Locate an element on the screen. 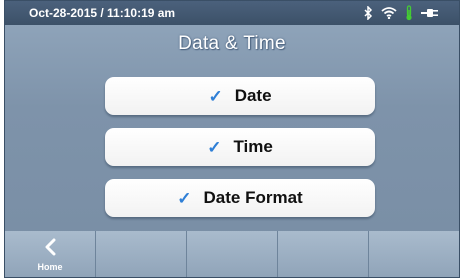  home-button: Home is located at coordinates (50, 254).